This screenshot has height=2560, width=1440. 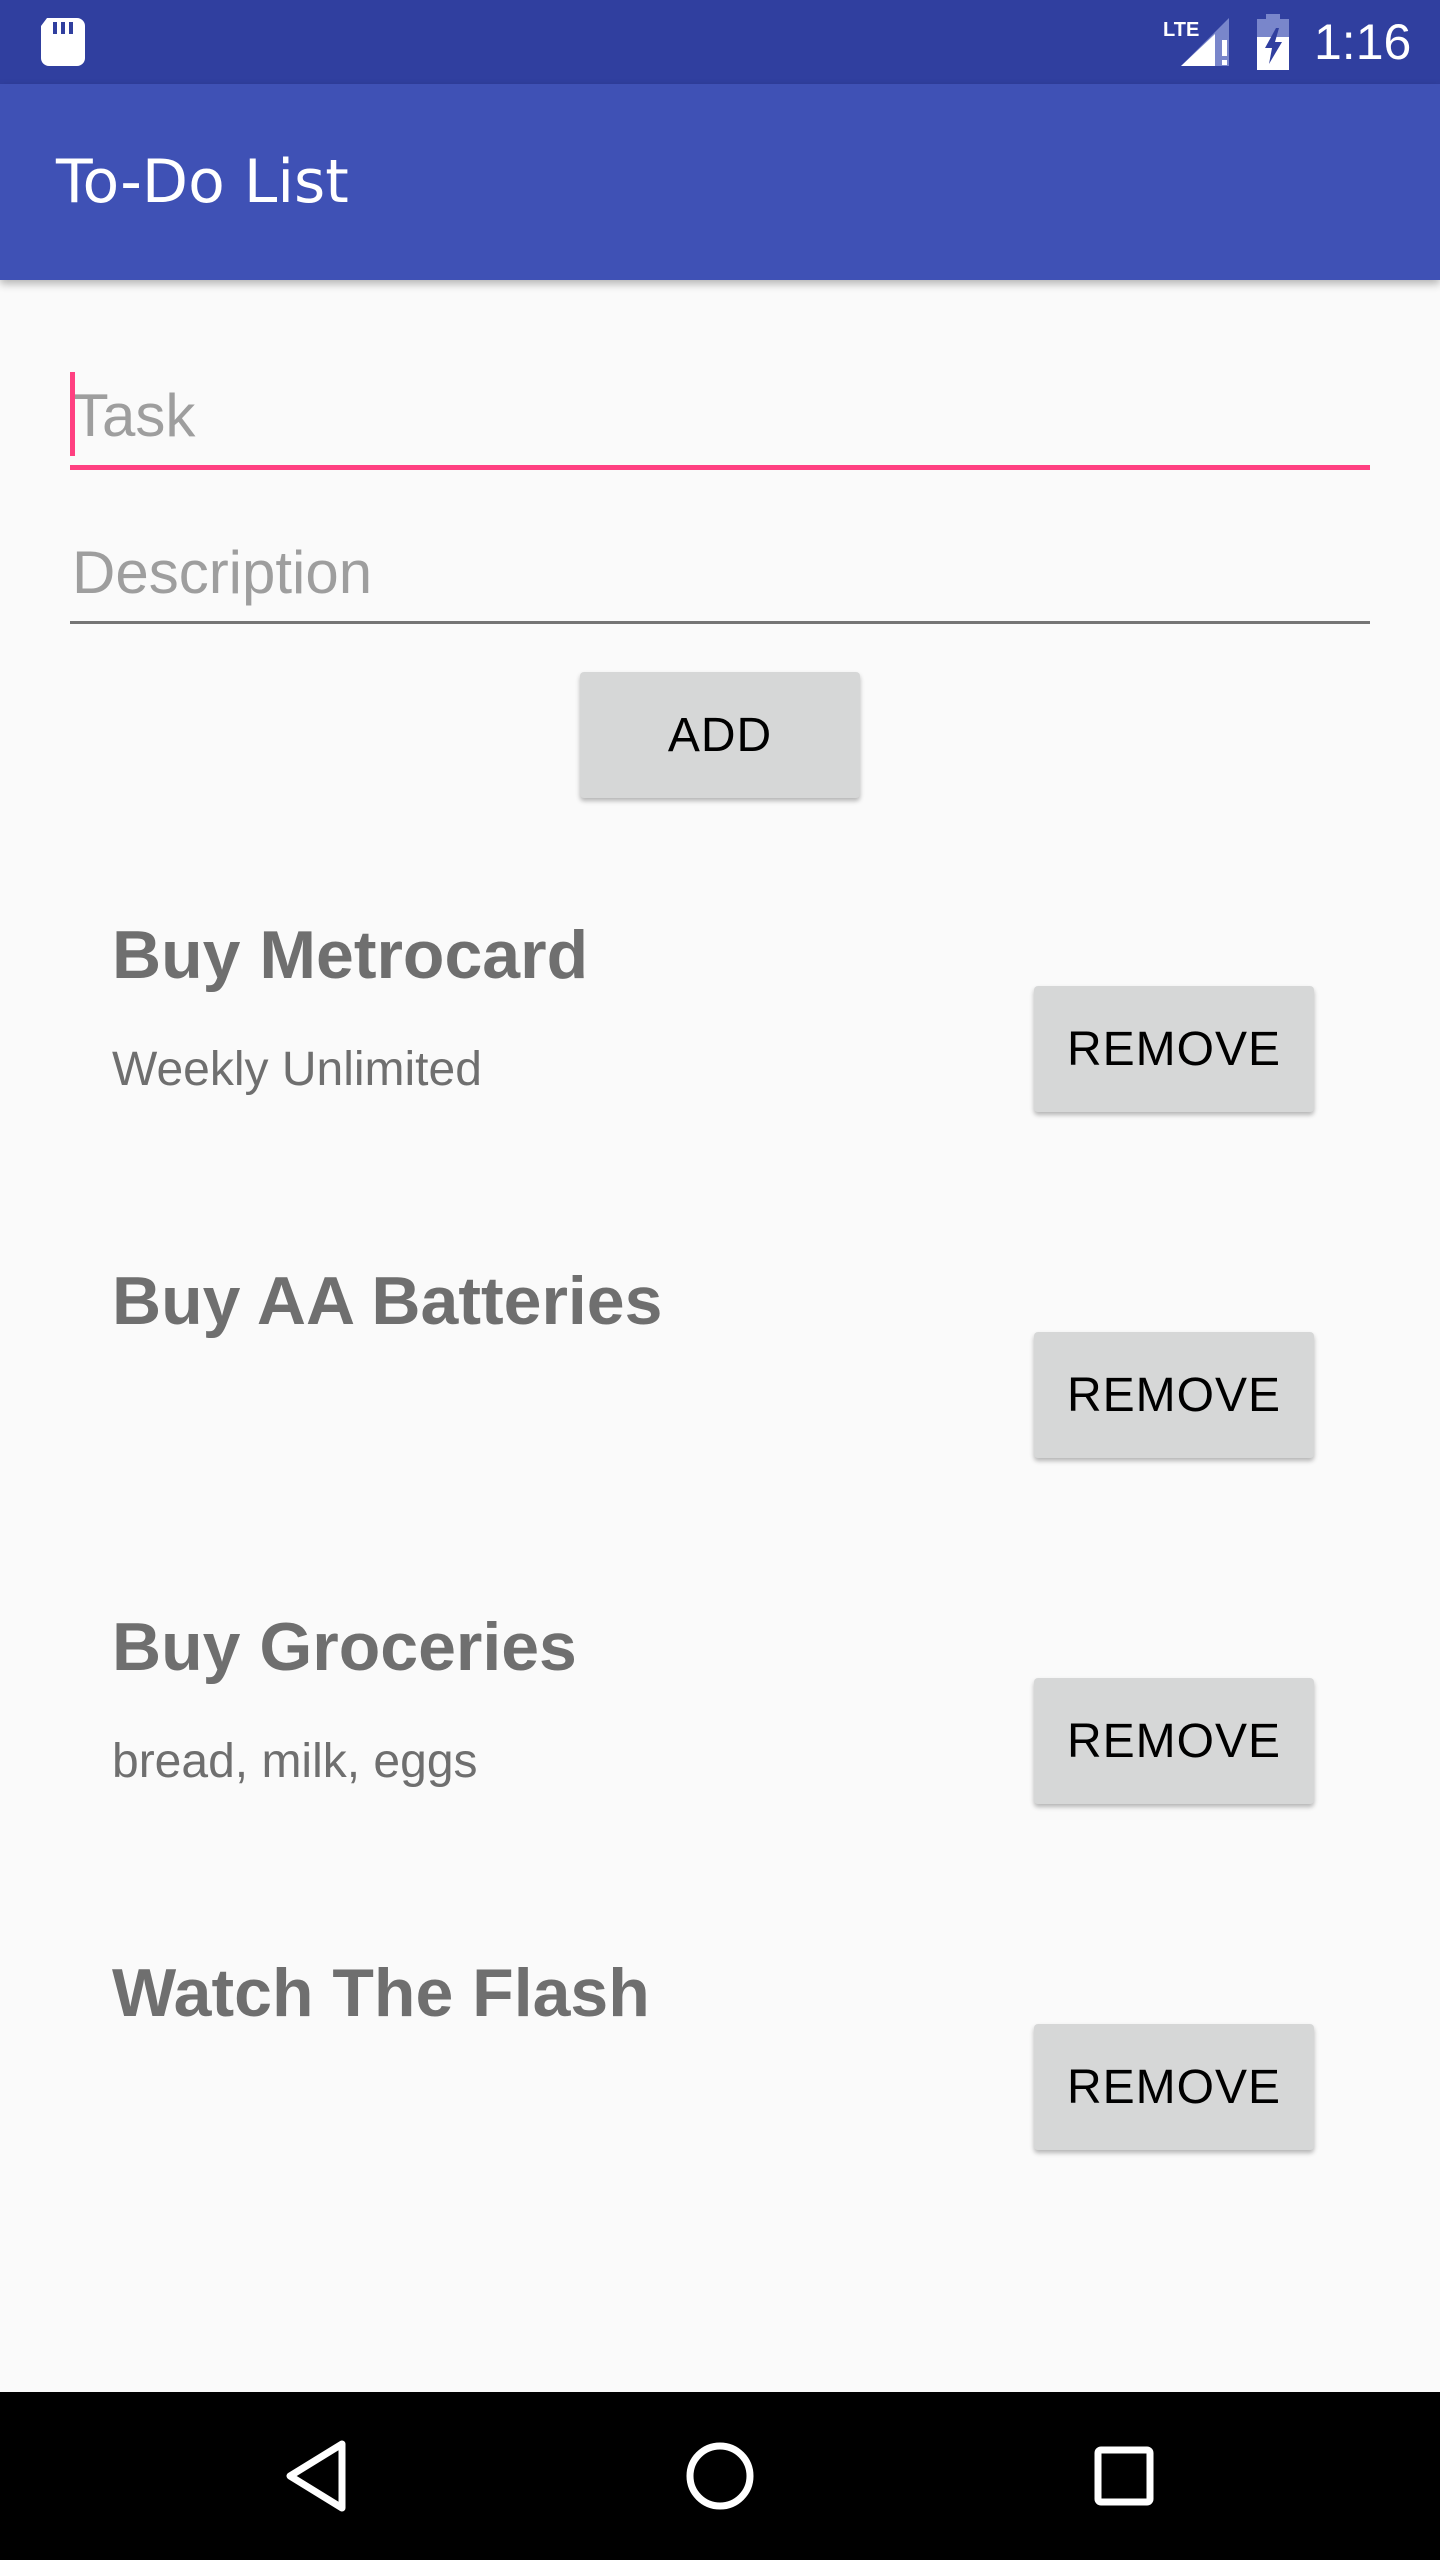 I want to click on task-item: Buy AA Batteries REMOVE, so click(x=720, y=1426).